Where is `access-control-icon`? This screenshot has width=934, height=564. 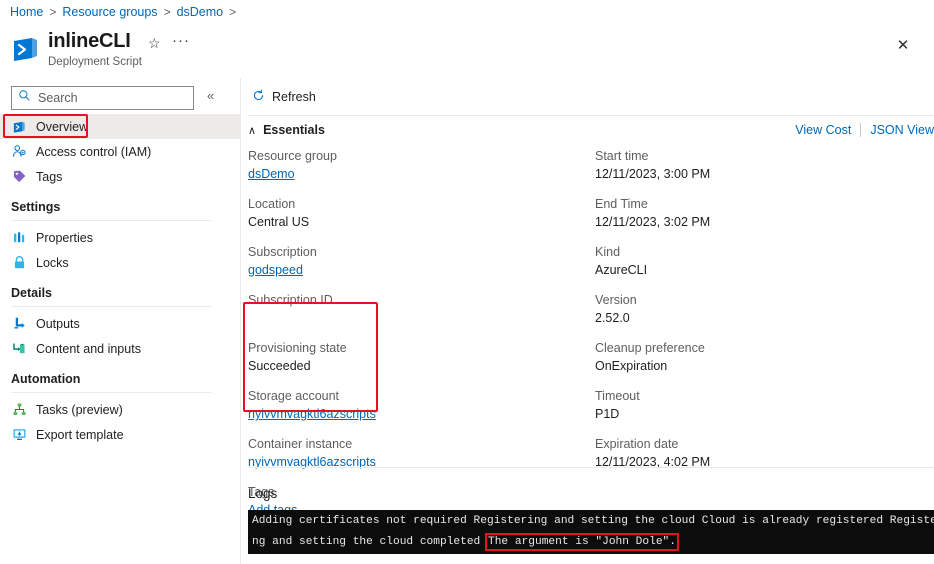 access-control-icon is located at coordinates (19, 152).